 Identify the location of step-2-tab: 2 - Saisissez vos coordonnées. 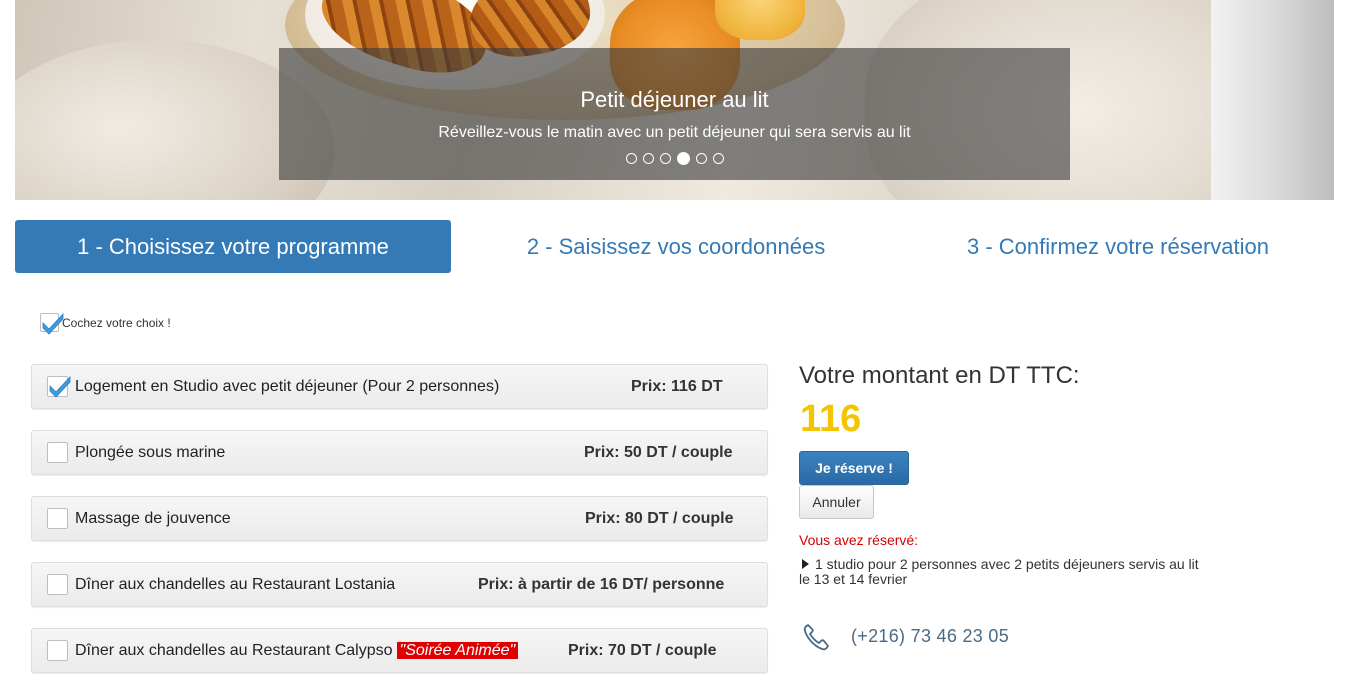
(676, 246).